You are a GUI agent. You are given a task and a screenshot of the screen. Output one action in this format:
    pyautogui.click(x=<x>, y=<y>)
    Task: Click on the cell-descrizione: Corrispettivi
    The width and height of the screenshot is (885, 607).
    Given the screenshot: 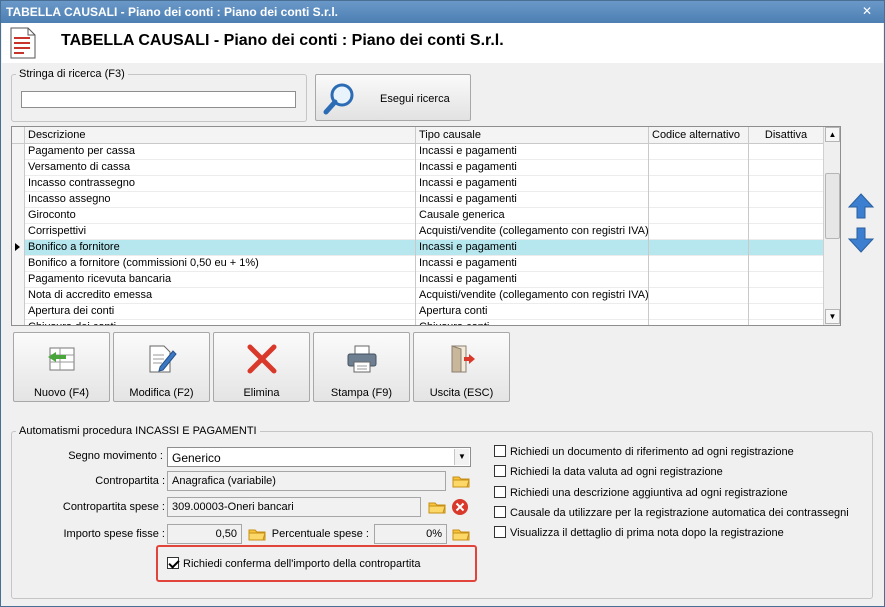 What is the action you would take?
    pyautogui.click(x=220, y=232)
    